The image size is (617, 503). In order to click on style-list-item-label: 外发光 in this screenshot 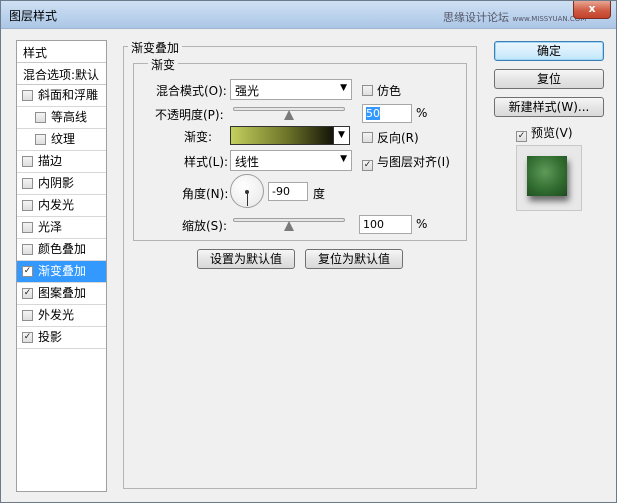, I will do `click(56, 315)`.